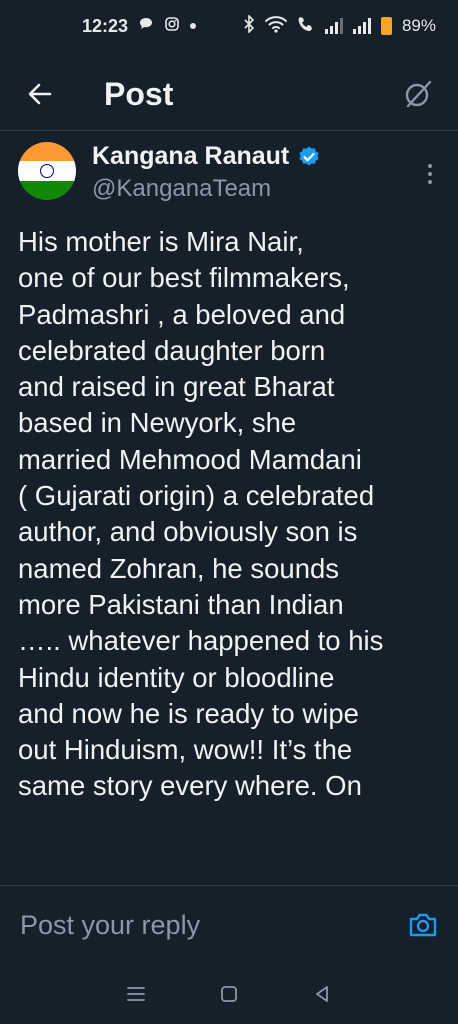  I want to click on grok-button, so click(418, 94).